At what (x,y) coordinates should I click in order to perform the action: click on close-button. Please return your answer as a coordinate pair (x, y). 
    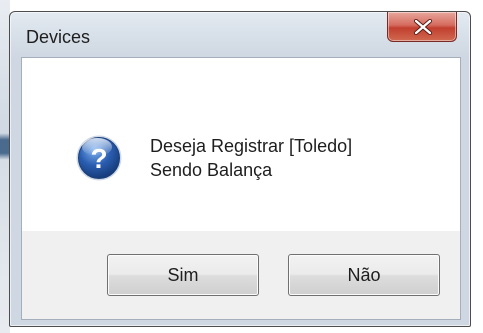
    Looking at the image, I should click on (422, 27).